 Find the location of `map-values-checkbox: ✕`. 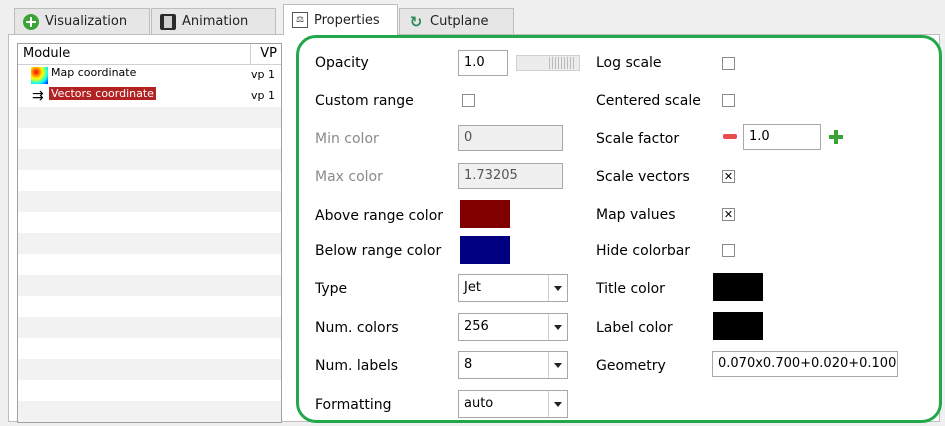

map-values-checkbox: ✕ is located at coordinates (728, 214).